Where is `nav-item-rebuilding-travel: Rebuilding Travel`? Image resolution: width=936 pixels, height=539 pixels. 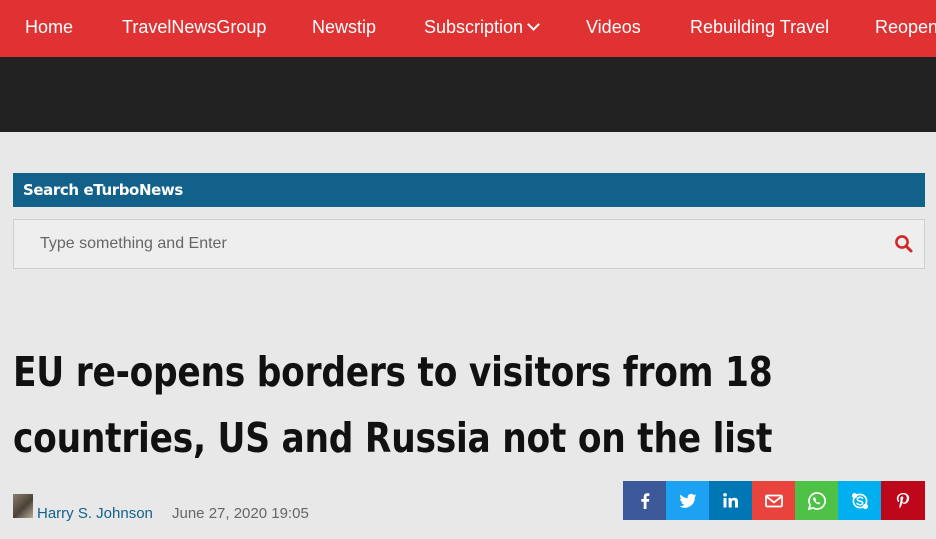 nav-item-rebuilding-travel: Rebuilding Travel is located at coordinates (759, 28).